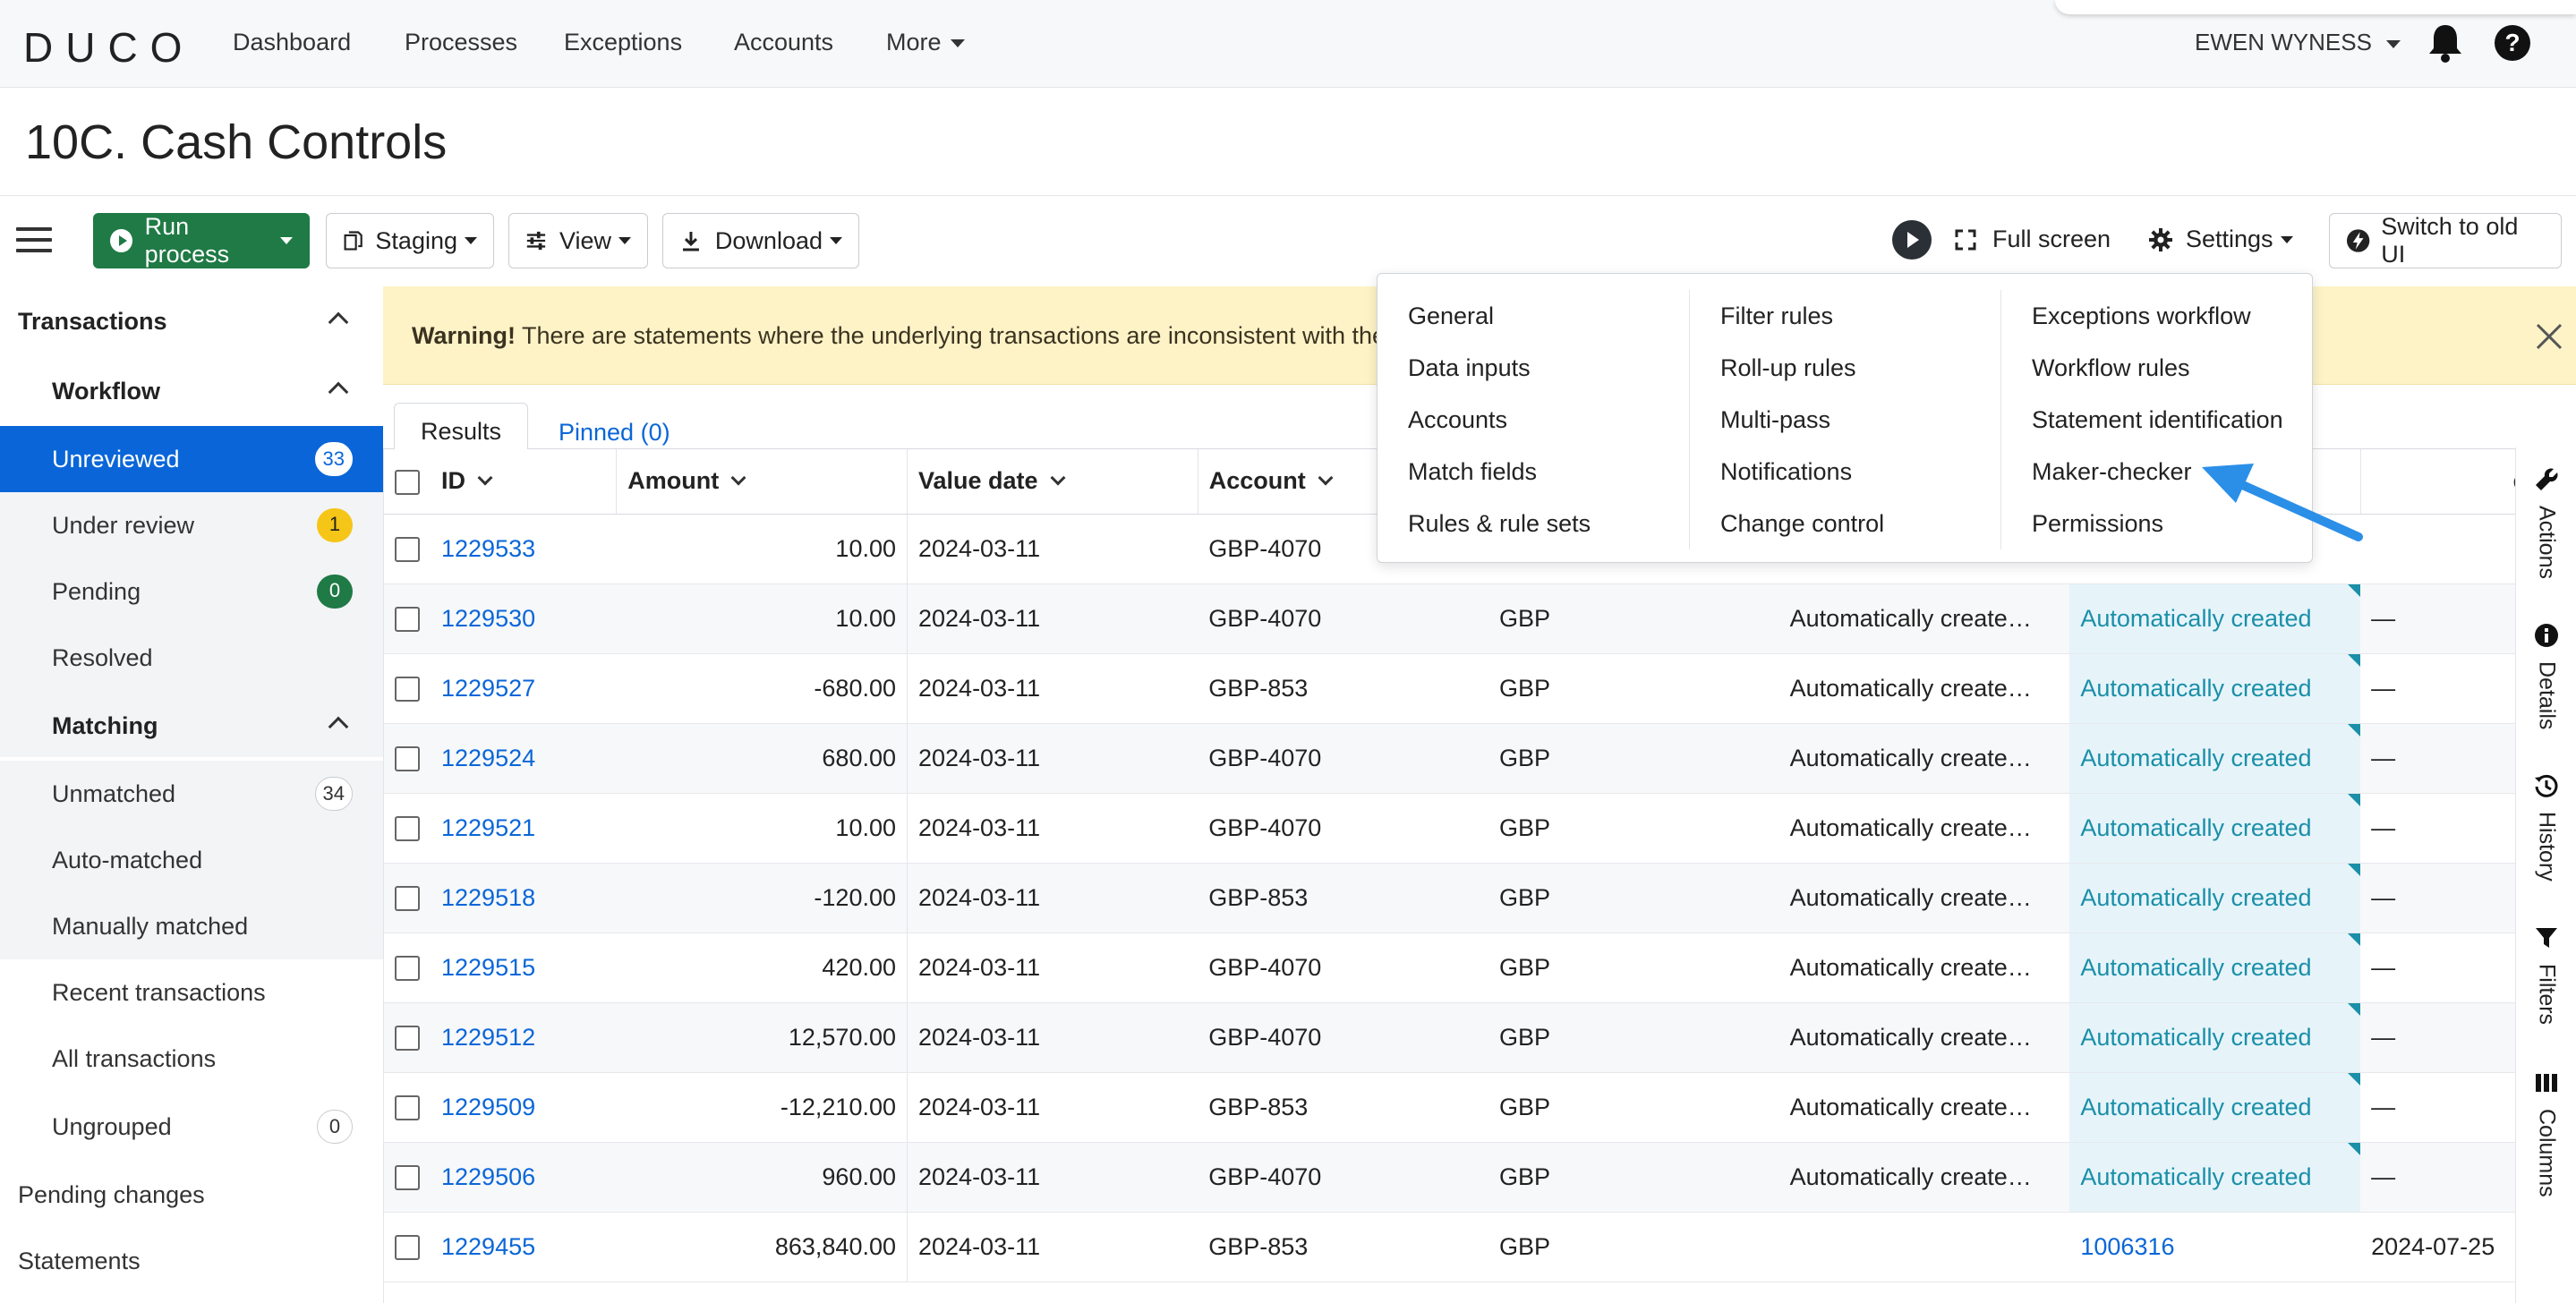 This screenshot has height=1303, width=2576. What do you see at coordinates (461, 42) in the screenshot?
I see `nav-processes: Processes` at bounding box center [461, 42].